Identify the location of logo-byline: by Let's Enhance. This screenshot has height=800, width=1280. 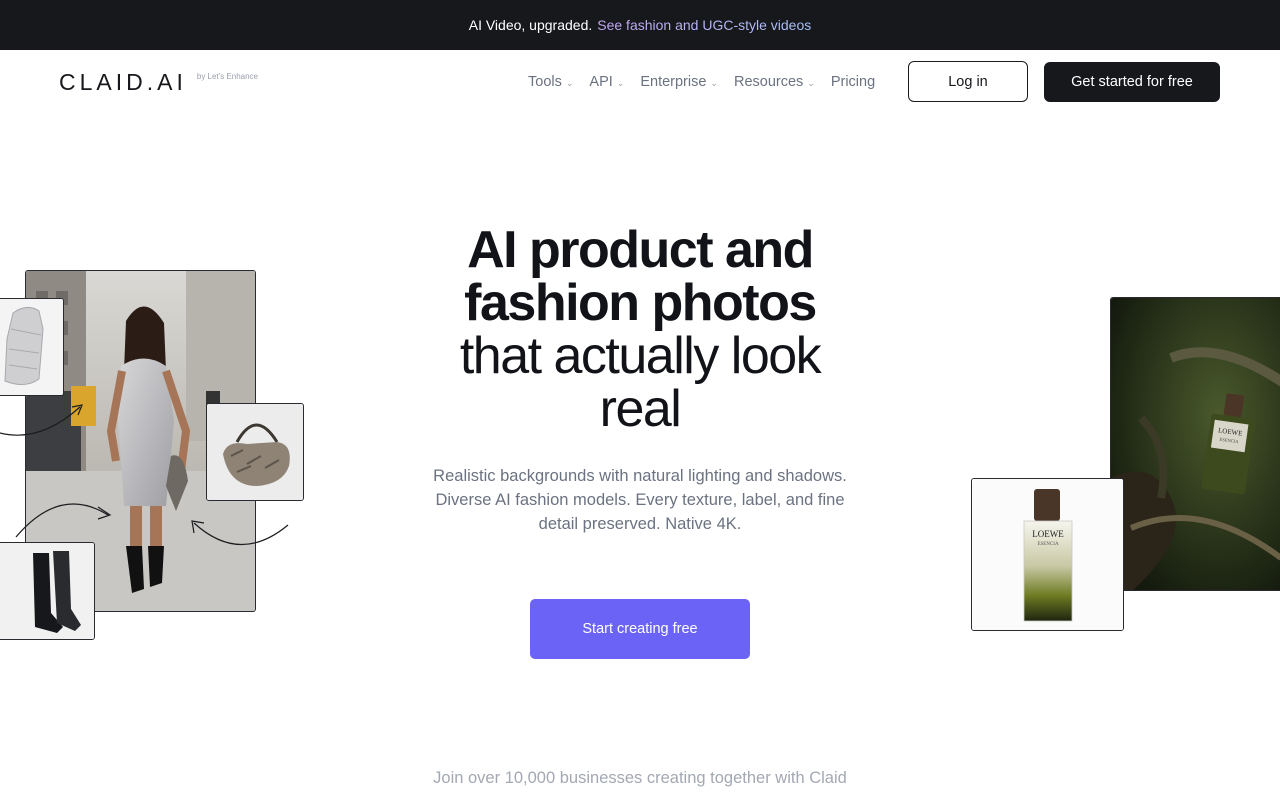
(227, 76).